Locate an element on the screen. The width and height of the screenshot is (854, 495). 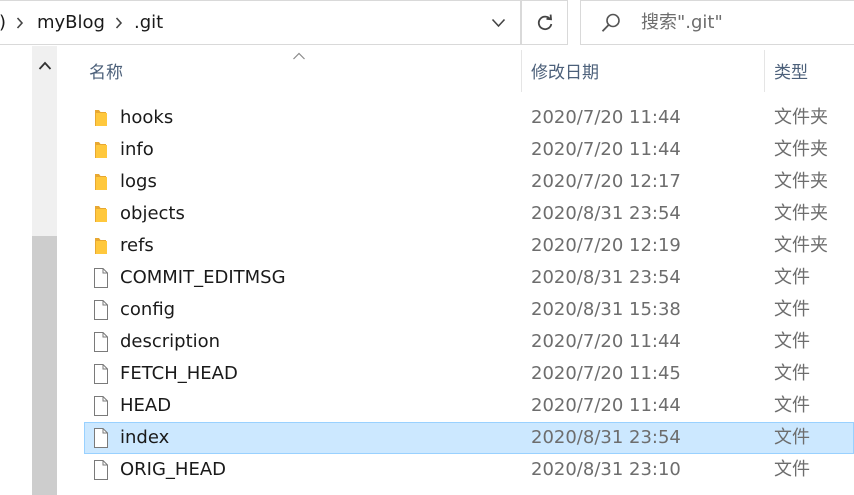
address-history-dropdown-icon is located at coordinates (498, 23).